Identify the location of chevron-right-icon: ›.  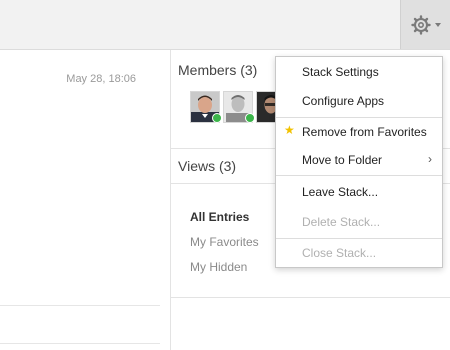
(430, 159).